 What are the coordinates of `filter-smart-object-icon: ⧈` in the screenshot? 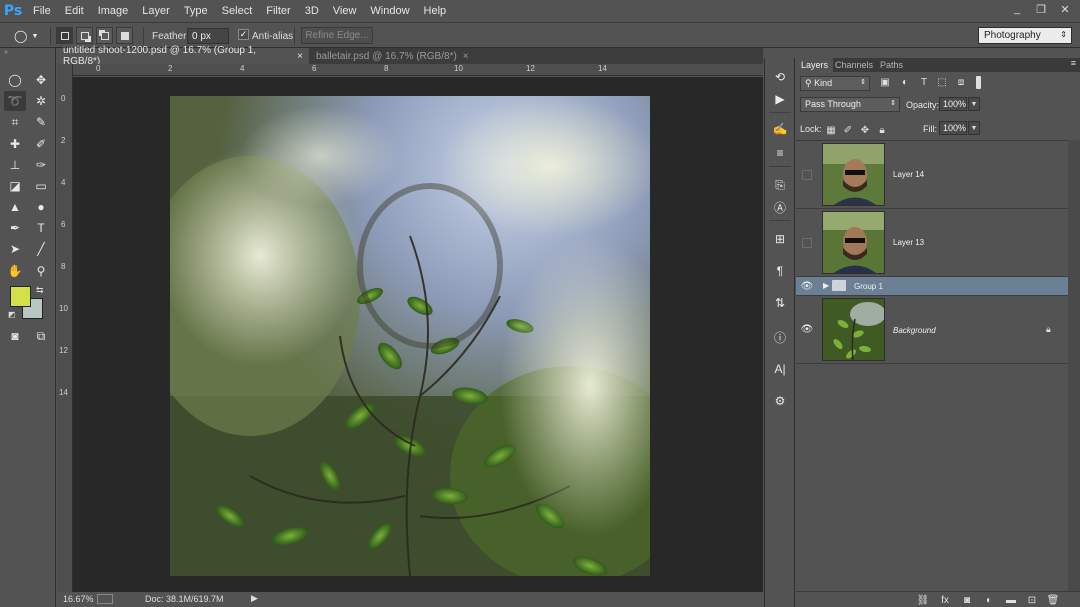 It's located at (961, 82).